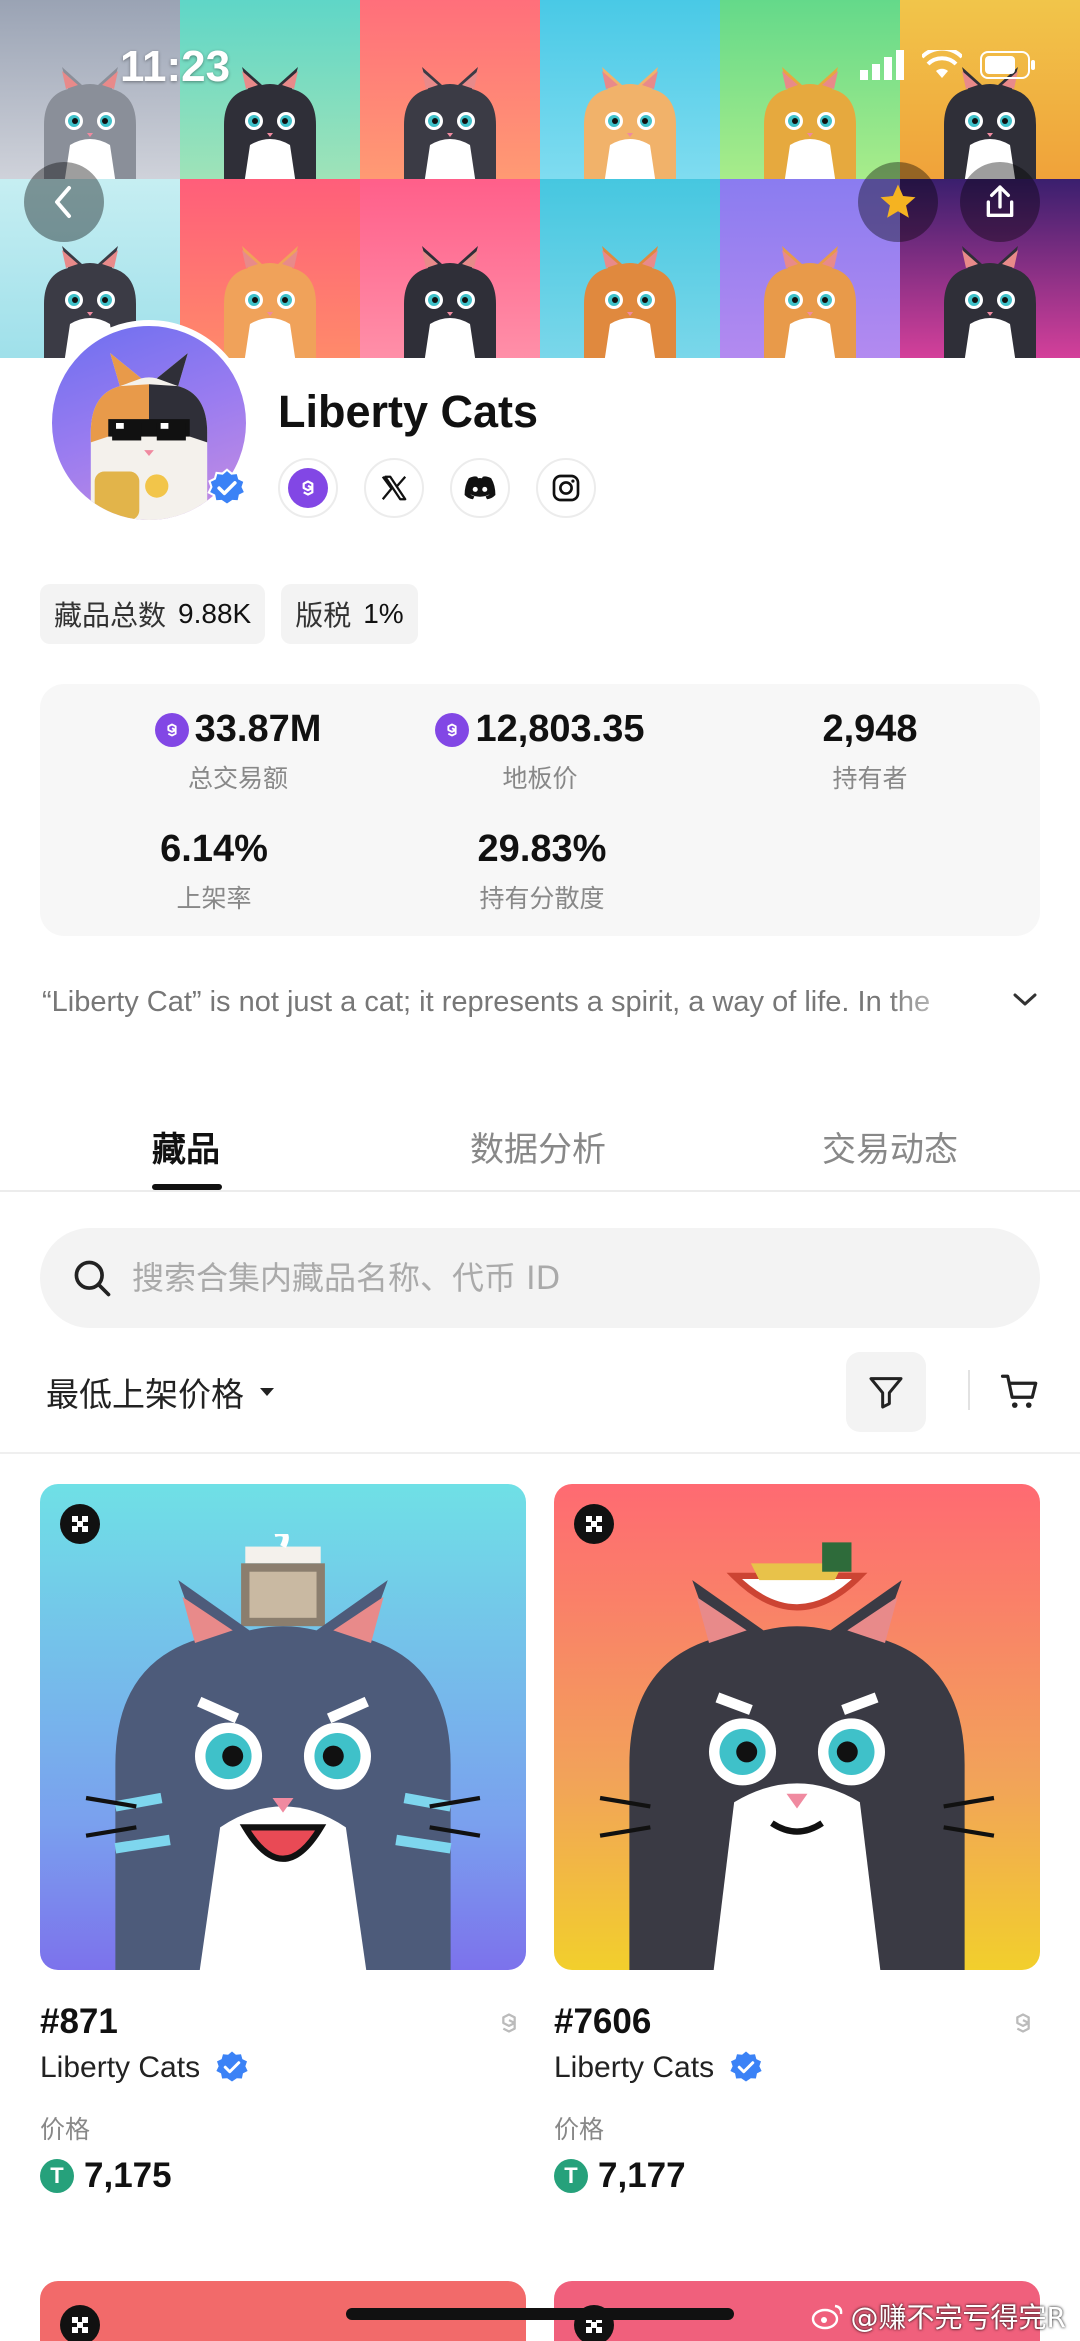  I want to click on royalty-pill: 版税 1%, so click(349, 614).